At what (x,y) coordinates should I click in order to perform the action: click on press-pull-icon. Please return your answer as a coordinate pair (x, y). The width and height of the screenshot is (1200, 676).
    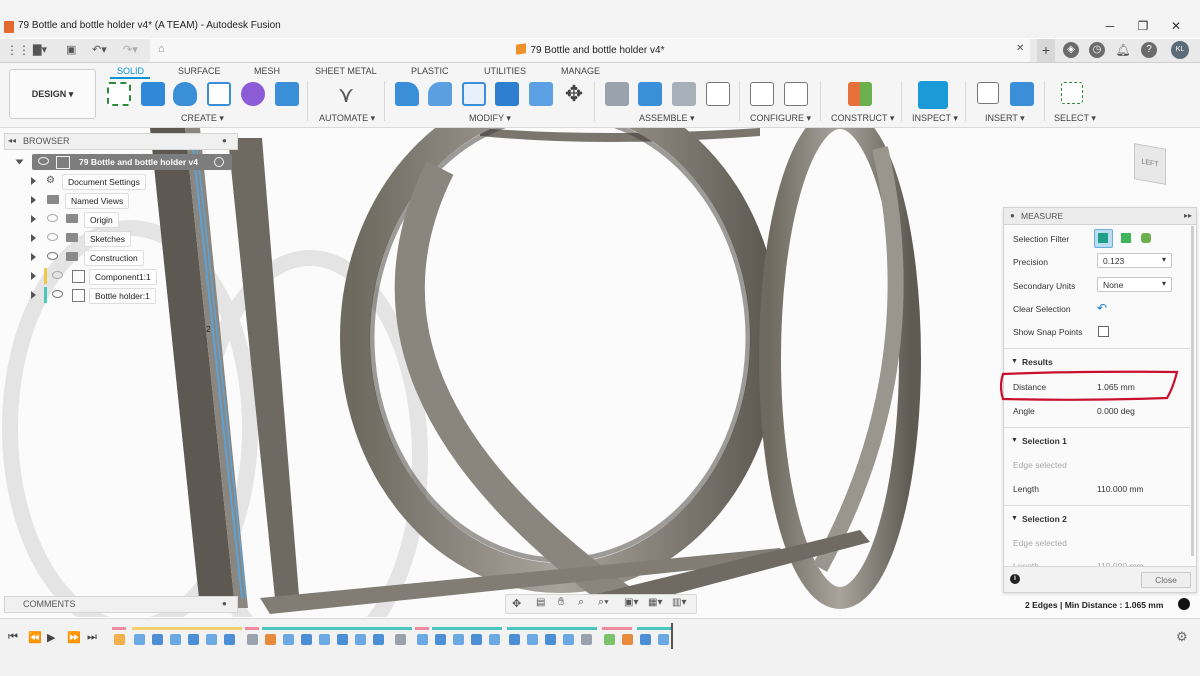
    Looking at the image, I should click on (407, 94).